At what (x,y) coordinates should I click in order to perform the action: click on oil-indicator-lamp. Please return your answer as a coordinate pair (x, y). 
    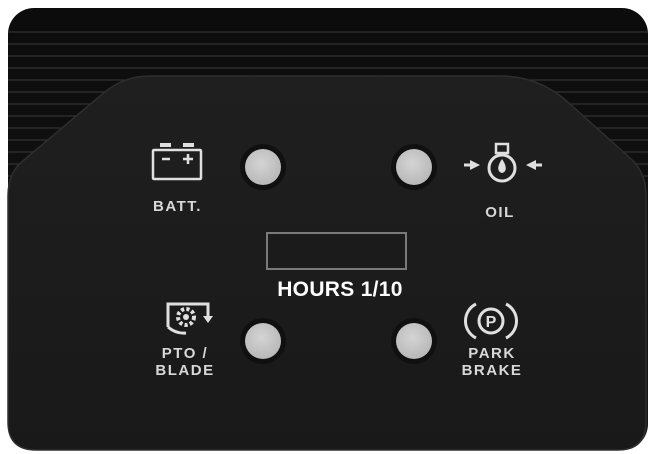
    Looking at the image, I should click on (414, 167).